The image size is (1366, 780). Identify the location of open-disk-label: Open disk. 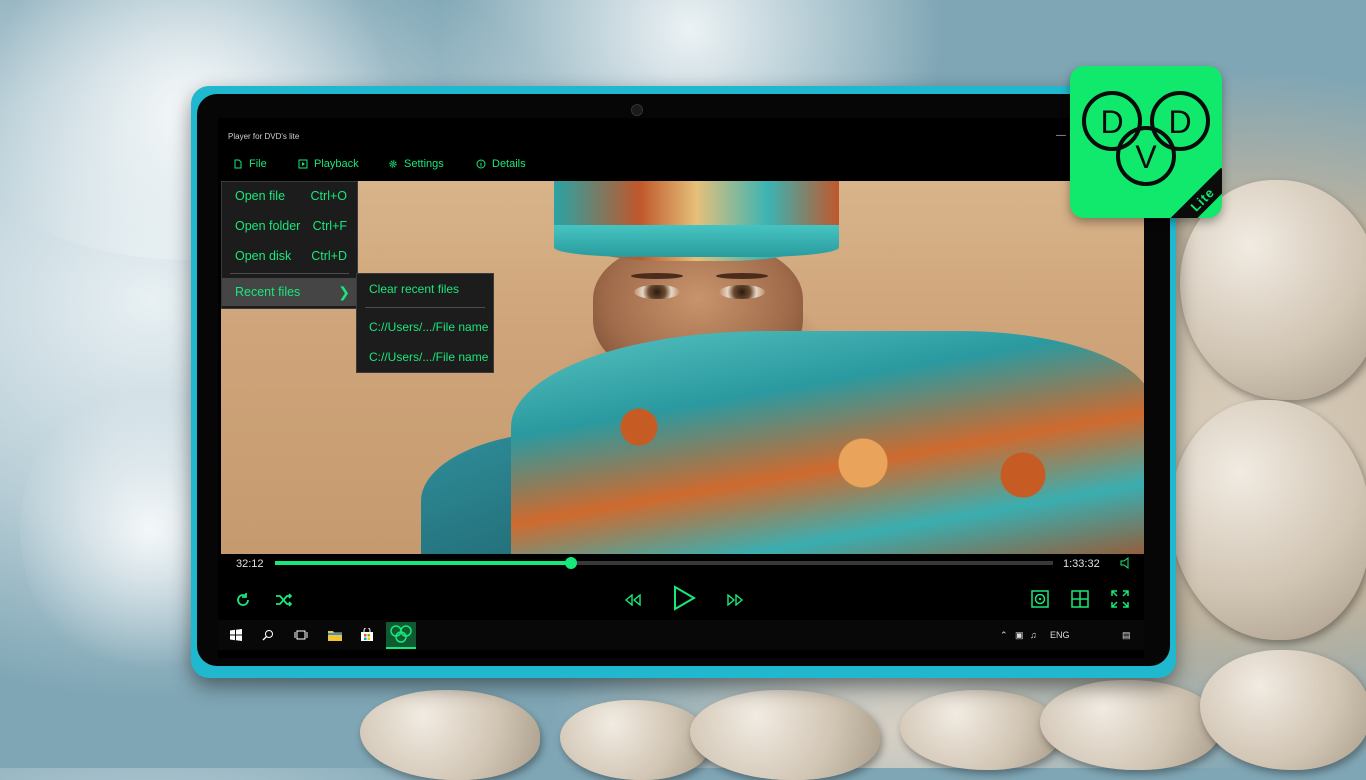
(263, 256).